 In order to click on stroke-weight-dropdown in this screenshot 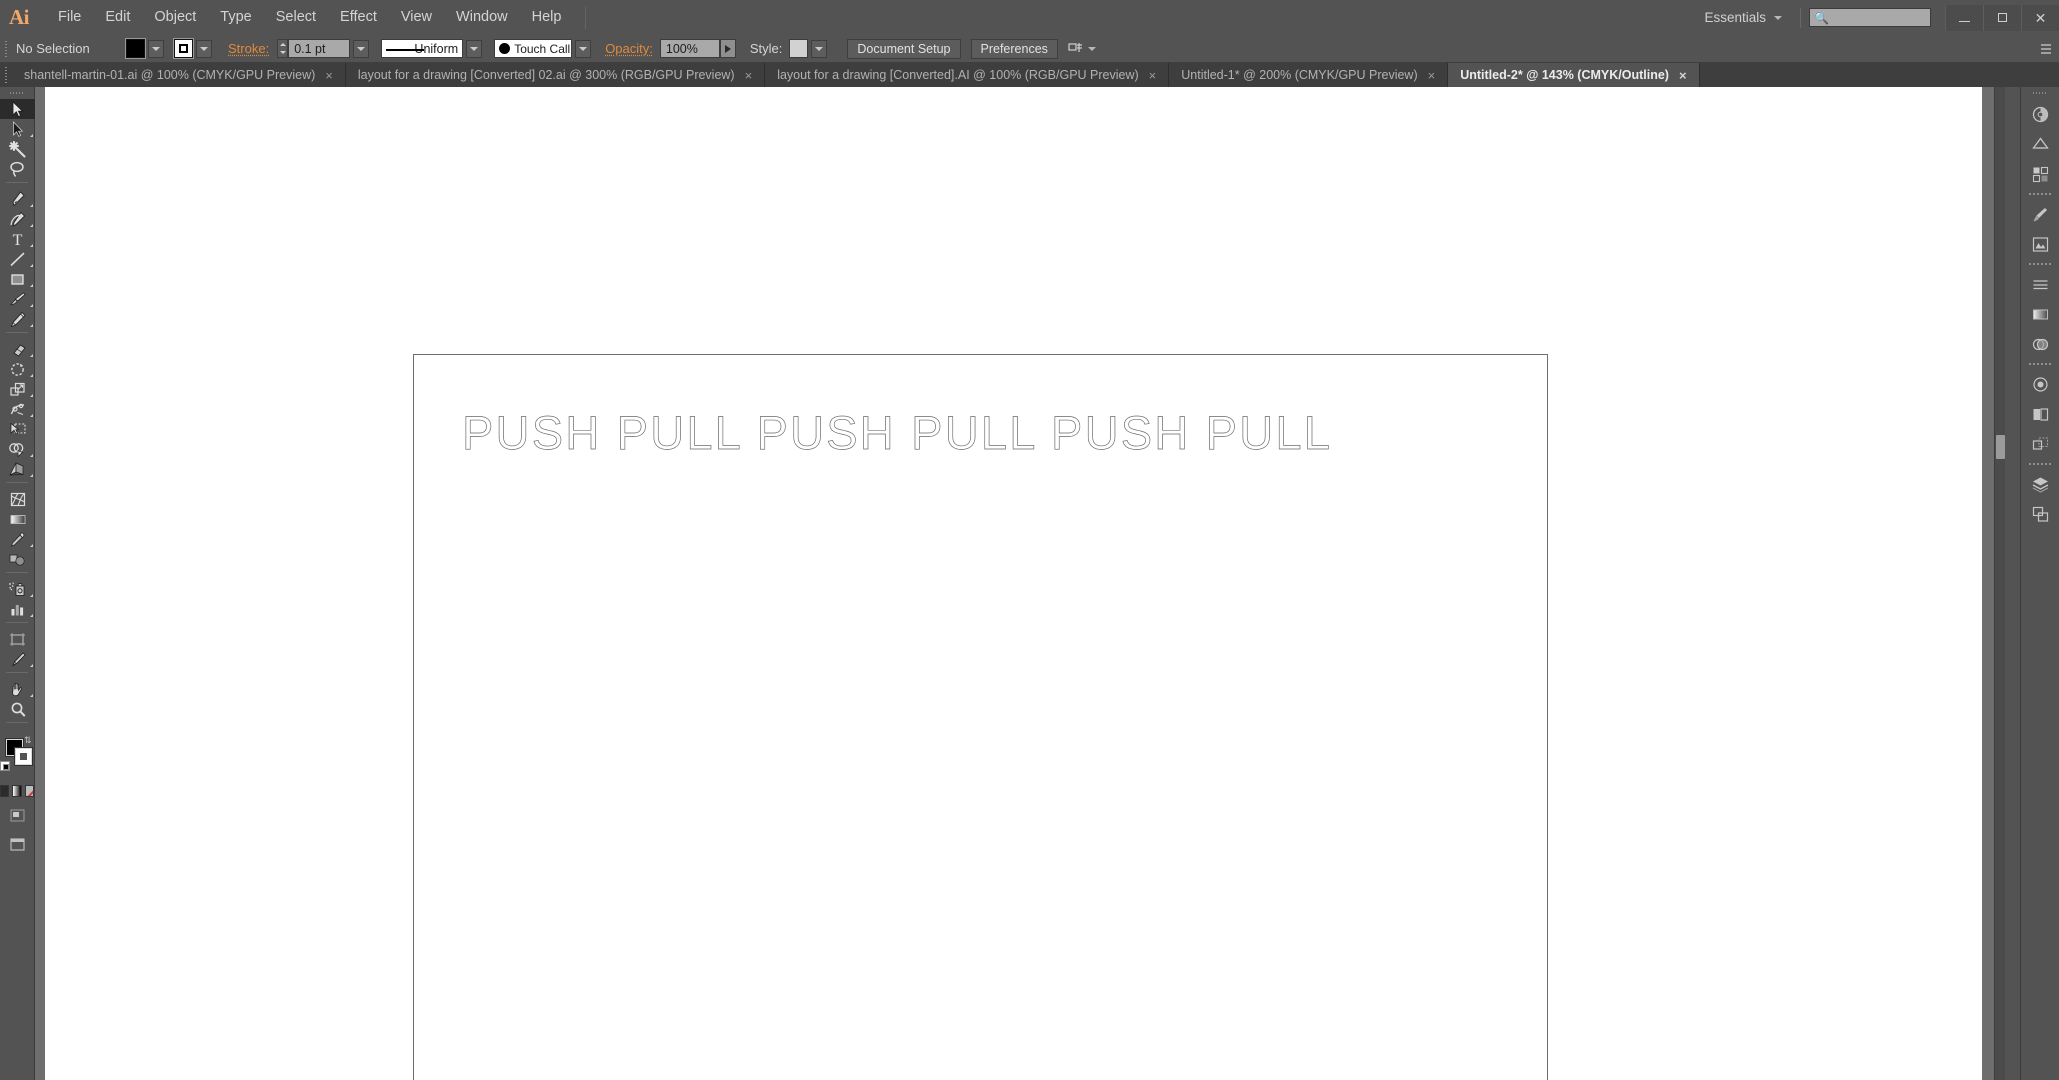, I will do `click(361, 48)`.